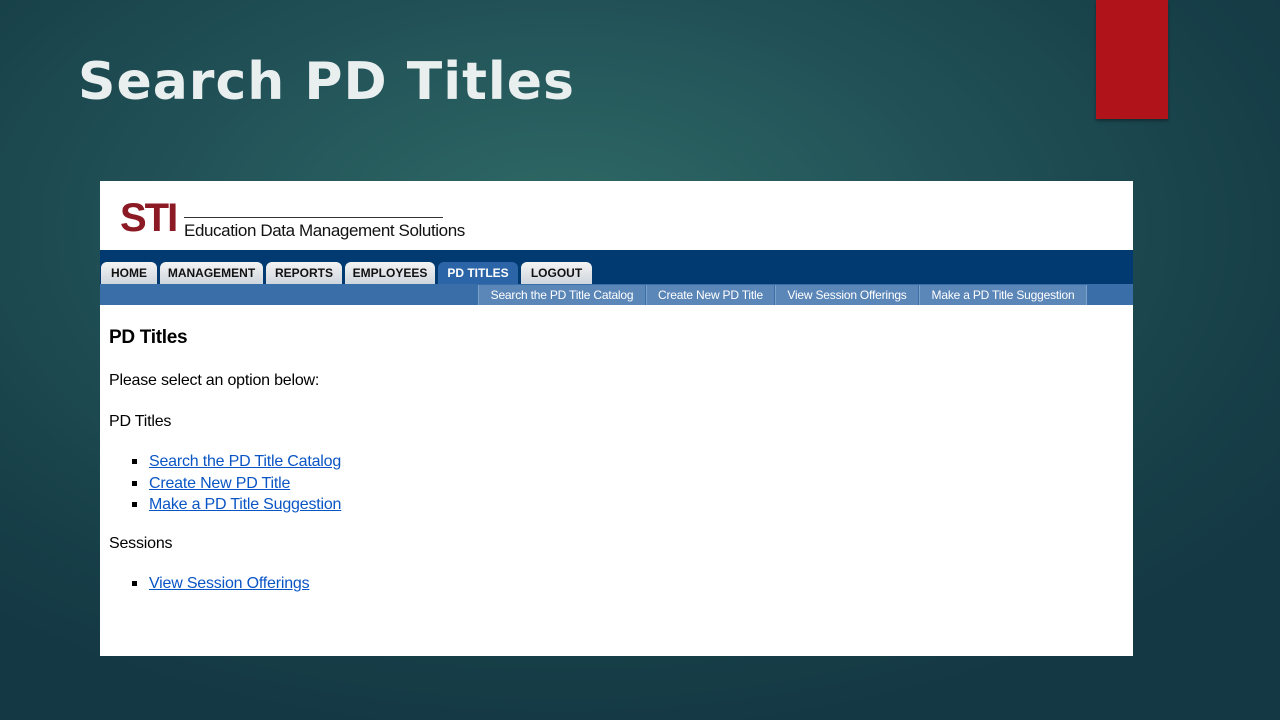 Image resolution: width=1280 pixels, height=720 pixels. Describe the element at coordinates (211, 273) in the screenshot. I see `tab-management: MANAGEMENT` at that location.